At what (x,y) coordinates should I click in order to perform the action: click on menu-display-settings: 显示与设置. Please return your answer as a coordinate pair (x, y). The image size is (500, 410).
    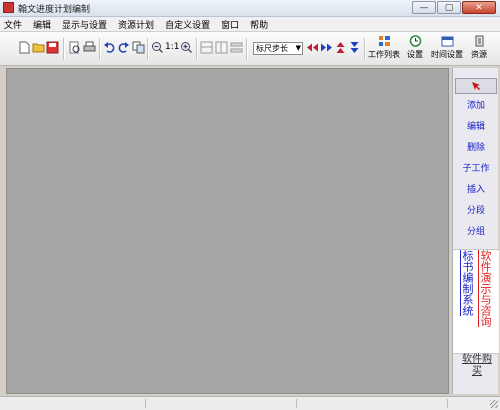
    Looking at the image, I should click on (84, 24).